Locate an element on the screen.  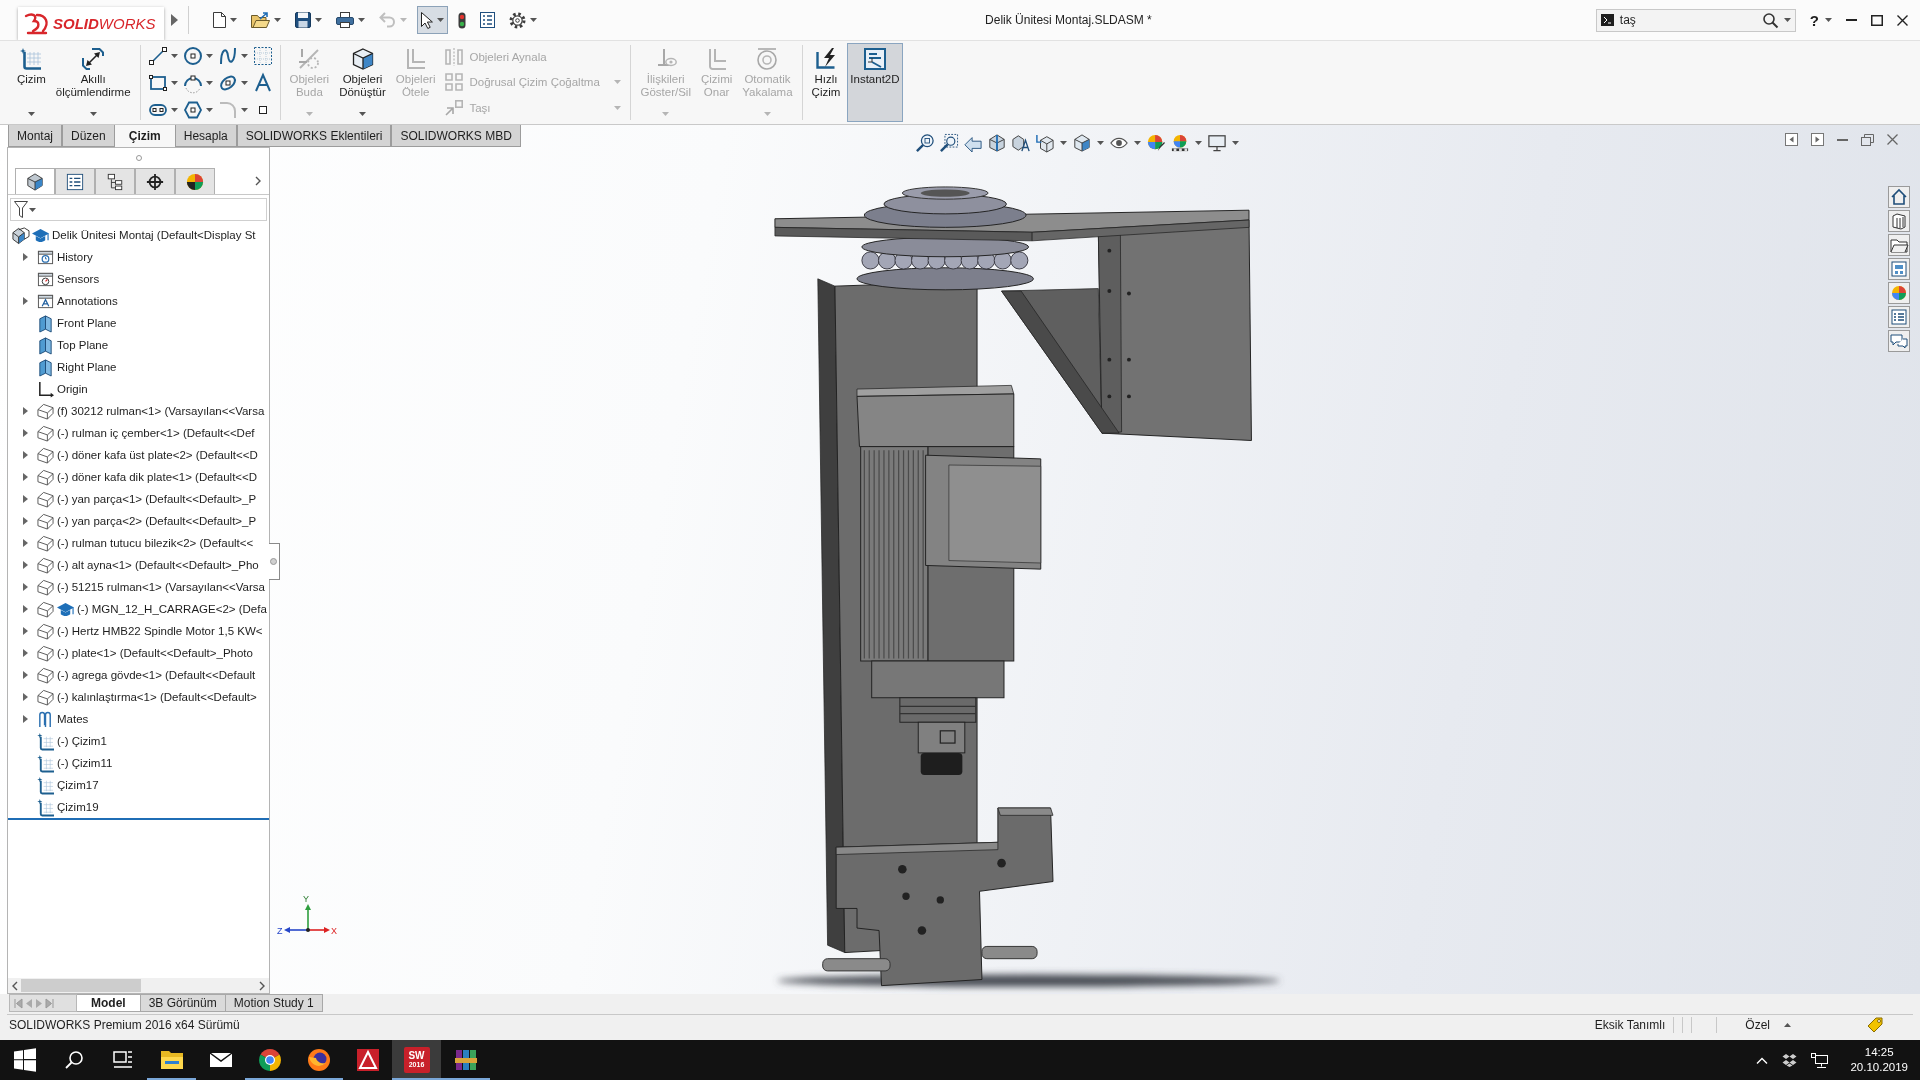
tree-item: (-) yan parça<2> (Default<<Default>_P is located at coordinates (132, 521).